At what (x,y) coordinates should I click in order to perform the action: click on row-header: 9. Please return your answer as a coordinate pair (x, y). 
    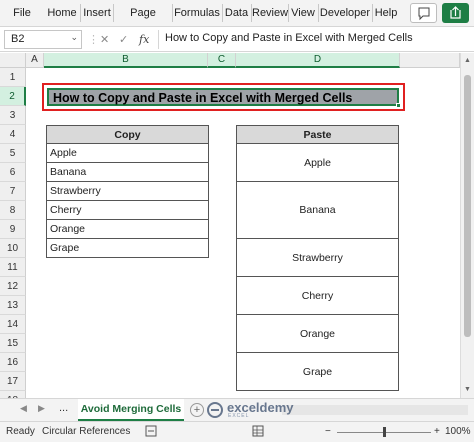
    Looking at the image, I should click on (13, 229).